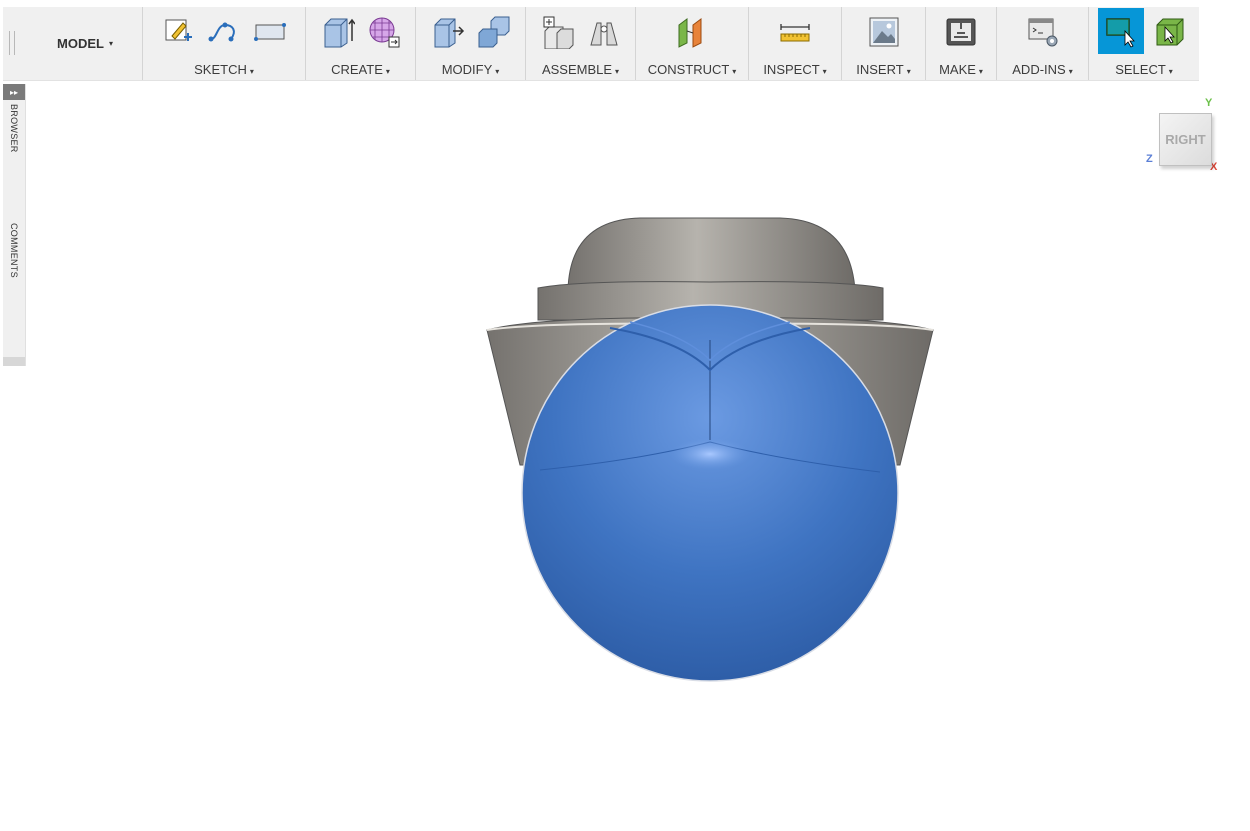 The width and height of the screenshot is (1250, 831). What do you see at coordinates (224, 32) in the screenshot?
I see `spline-icon` at bounding box center [224, 32].